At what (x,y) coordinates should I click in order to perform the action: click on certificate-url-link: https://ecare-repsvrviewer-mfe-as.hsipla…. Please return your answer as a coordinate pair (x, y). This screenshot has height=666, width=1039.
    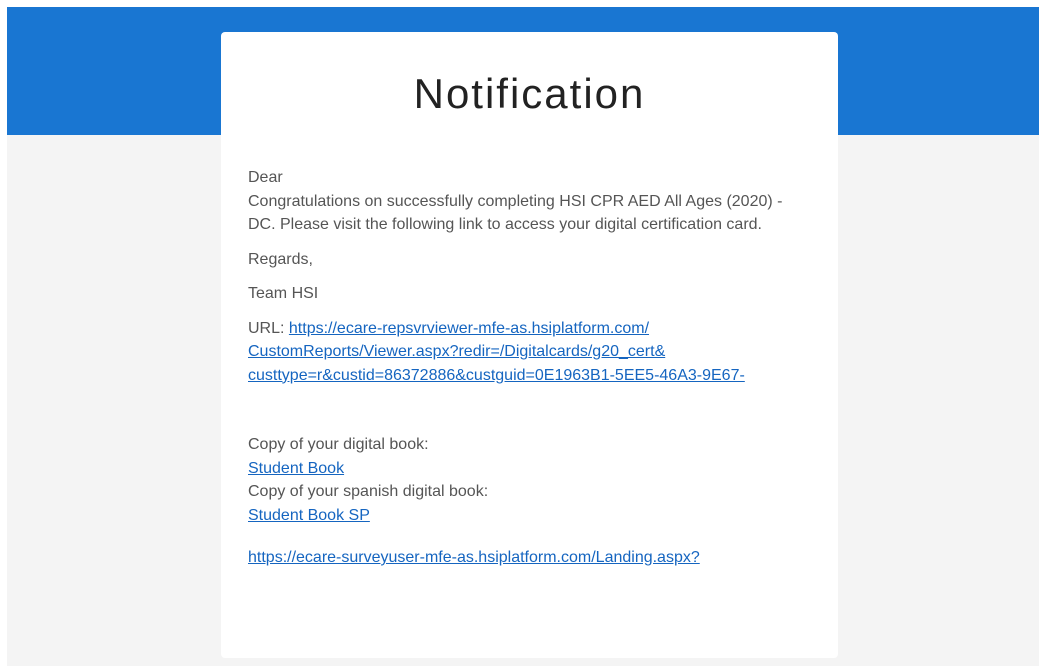
    Looking at the image, I should click on (496, 352).